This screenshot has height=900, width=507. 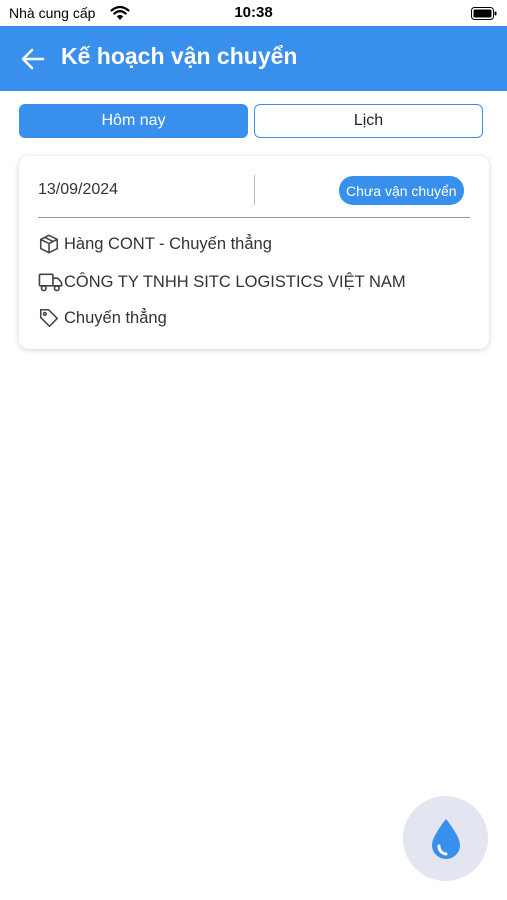 I want to click on cargo-type: Hàng CONT - Chuyến thẳng, so click(x=168, y=243).